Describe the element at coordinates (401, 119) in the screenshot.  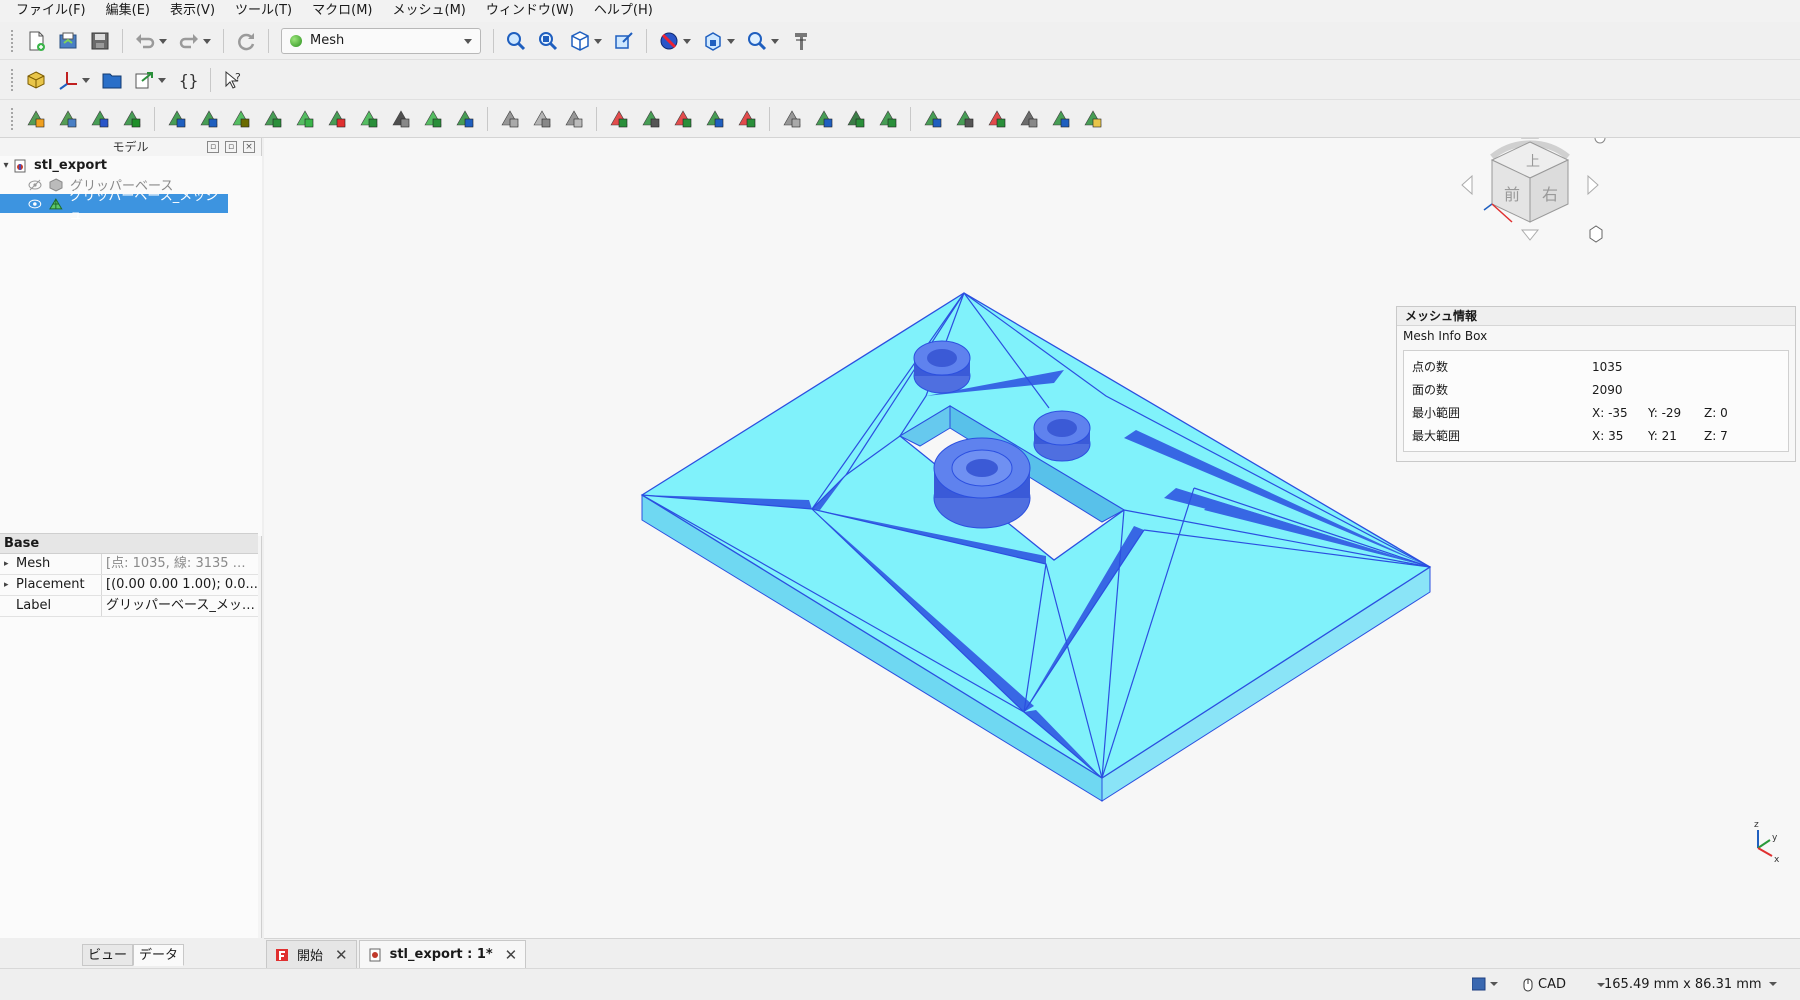
I see `segment-icon` at that location.